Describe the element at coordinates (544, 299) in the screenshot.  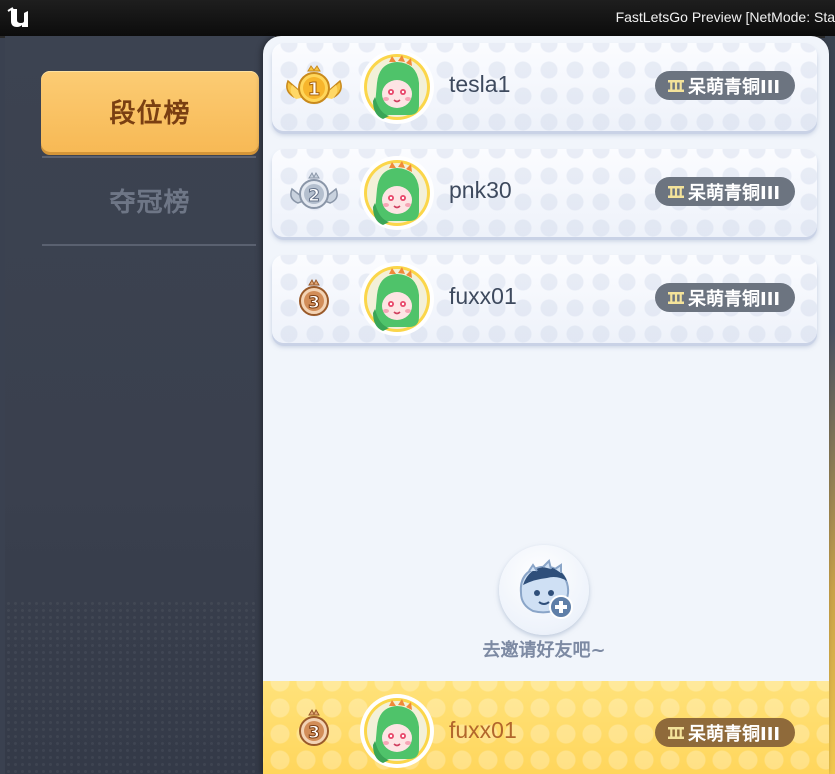
I see `leaderboard-row: 3 fuxx01 呆萌青铜III` at that location.